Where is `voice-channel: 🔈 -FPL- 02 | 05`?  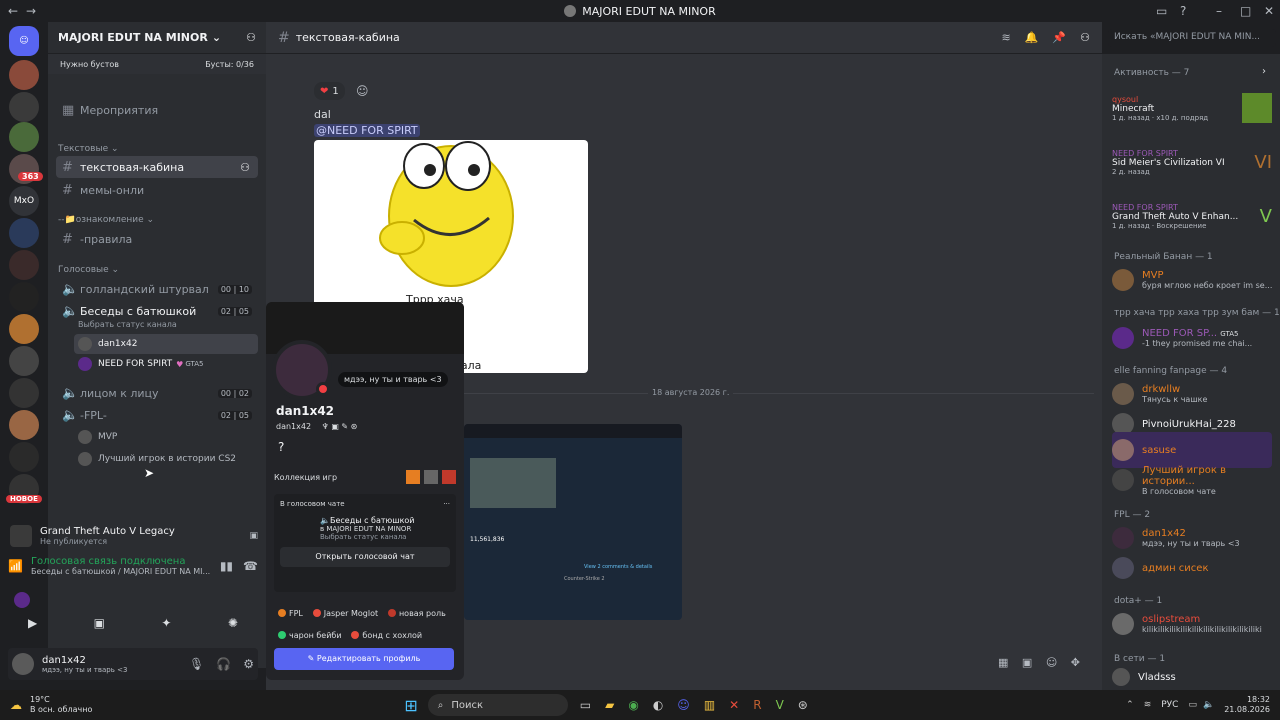 voice-channel: 🔈 -FPL- 02 | 05 is located at coordinates (157, 415).